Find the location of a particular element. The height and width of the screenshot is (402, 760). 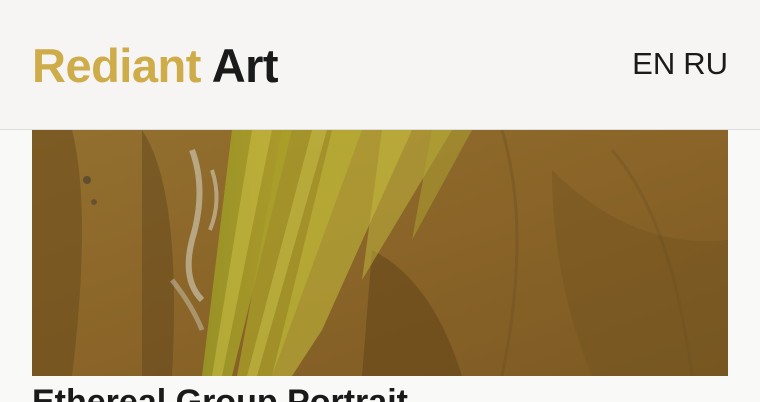

artwork-title: Ethereal Group Portrait is located at coordinates (220, 392).